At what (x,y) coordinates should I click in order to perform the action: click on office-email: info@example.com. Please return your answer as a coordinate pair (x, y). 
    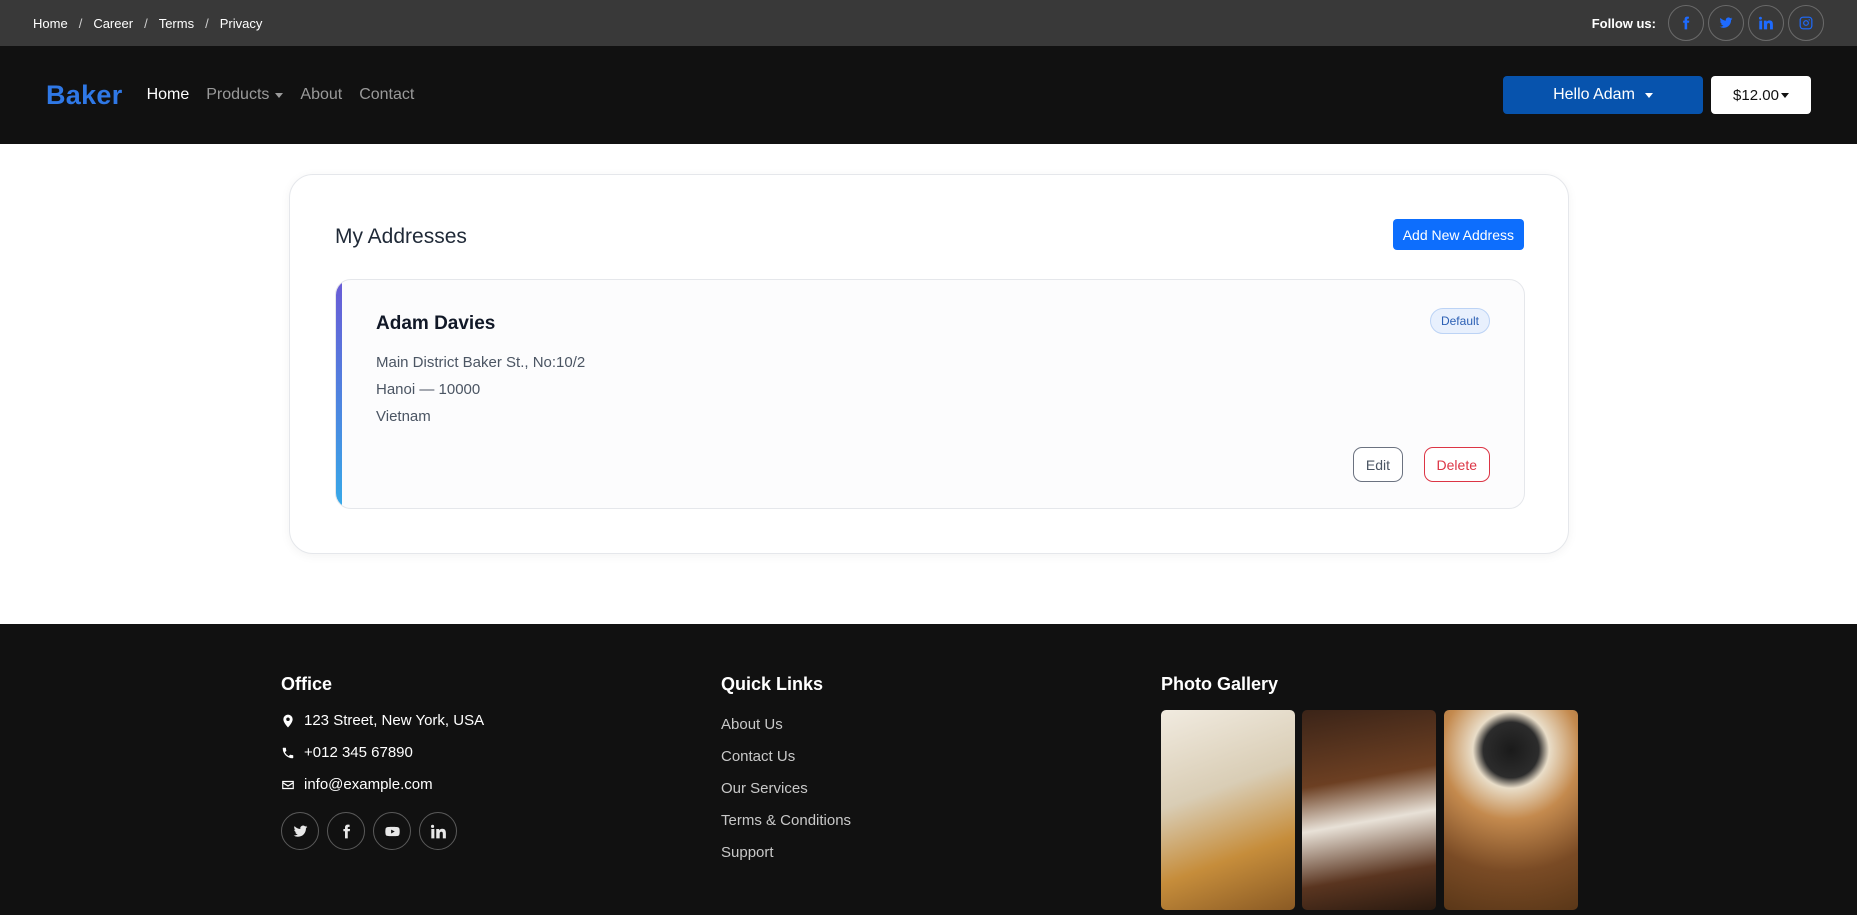
    Looking at the image, I should click on (357, 784).